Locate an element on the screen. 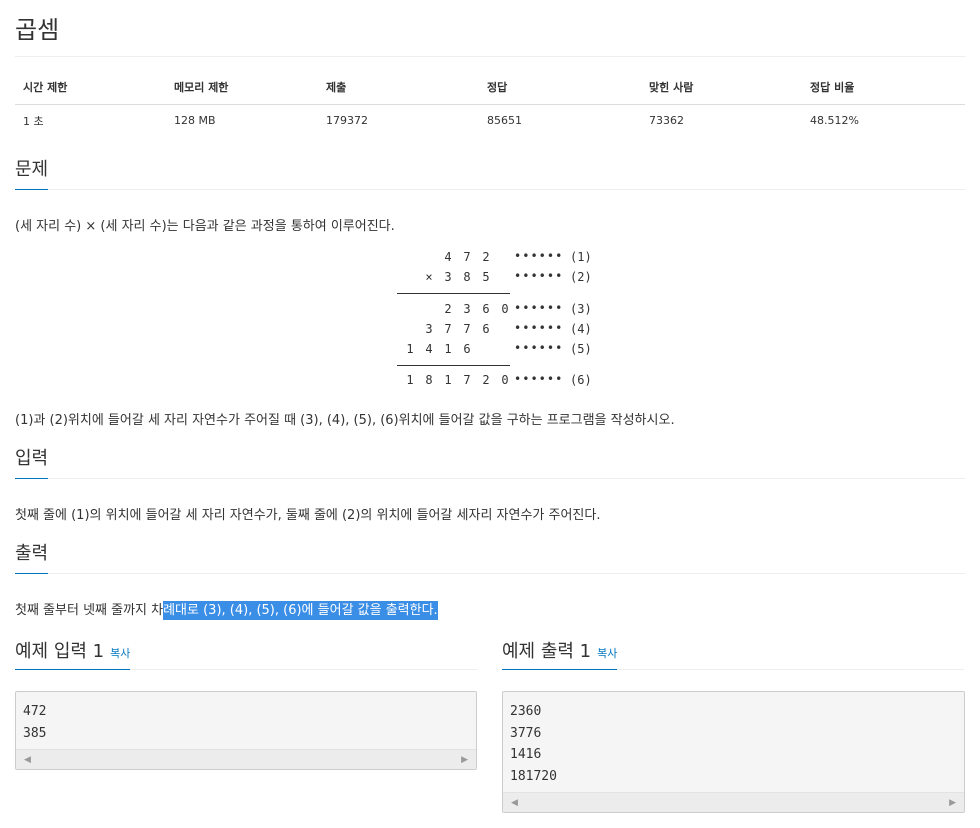 The width and height of the screenshot is (980, 828). multiplication-row: 4 7 2 •••••• (1) is located at coordinates (491, 259).